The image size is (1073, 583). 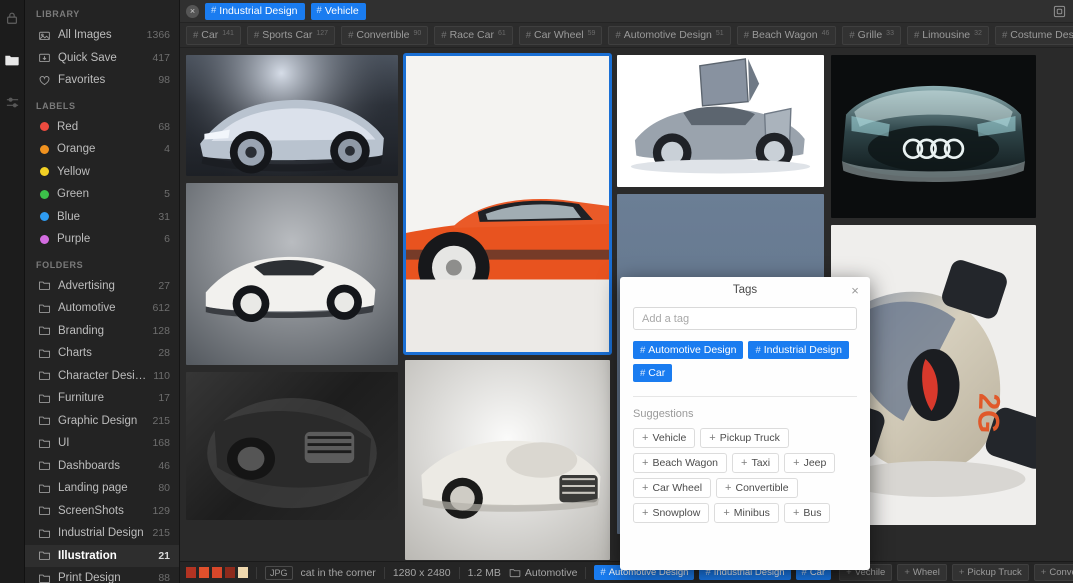 What do you see at coordinates (213, 35) in the screenshot?
I see `tag-chip: # Car 141` at bounding box center [213, 35].